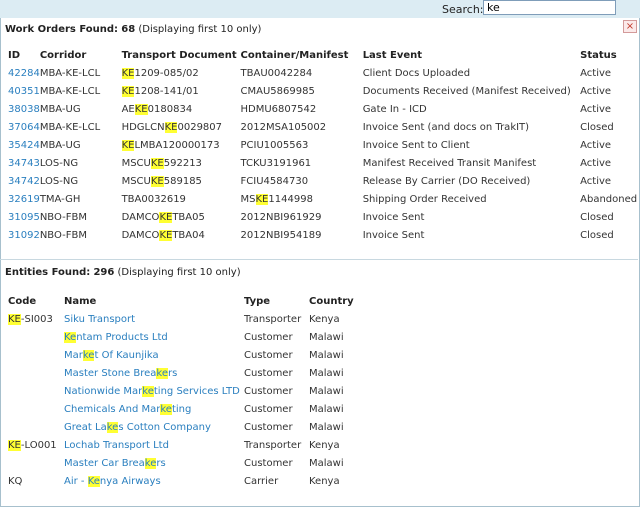  I want to click on column-header: Last Event, so click(392, 55).